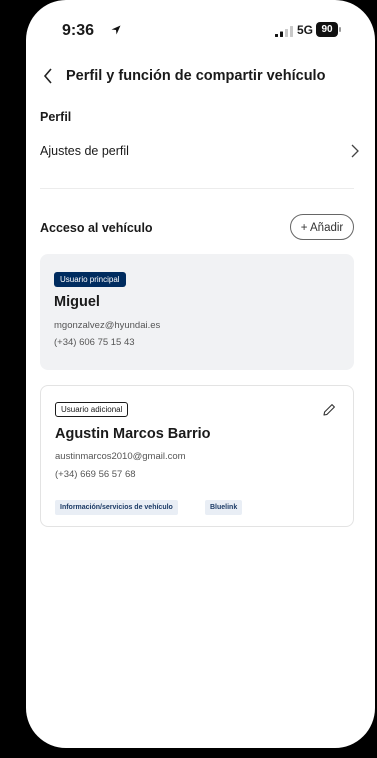 The height and width of the screenshot is (758, 377). What do you see at coordinates (305, 30) in the screenshot?
I see `network-type: 5G` at bounding box center [305, 30].